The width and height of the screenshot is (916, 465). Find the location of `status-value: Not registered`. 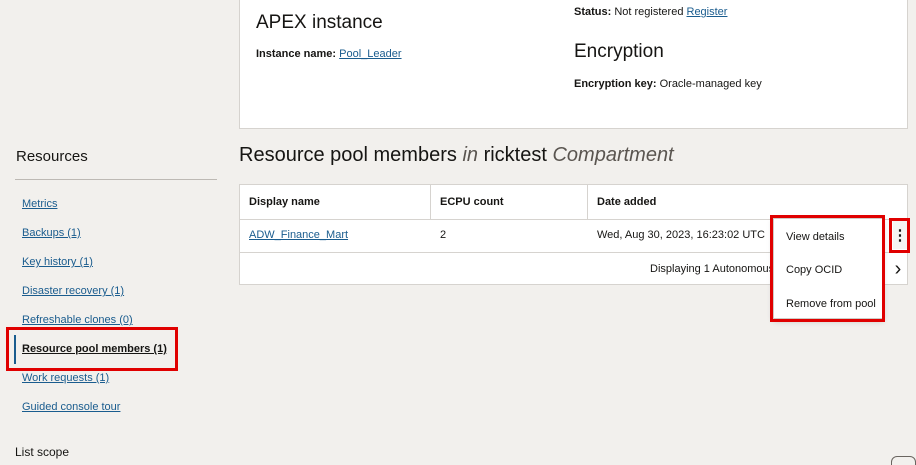

status-value: Not registered is located at coordinates (649, 12).